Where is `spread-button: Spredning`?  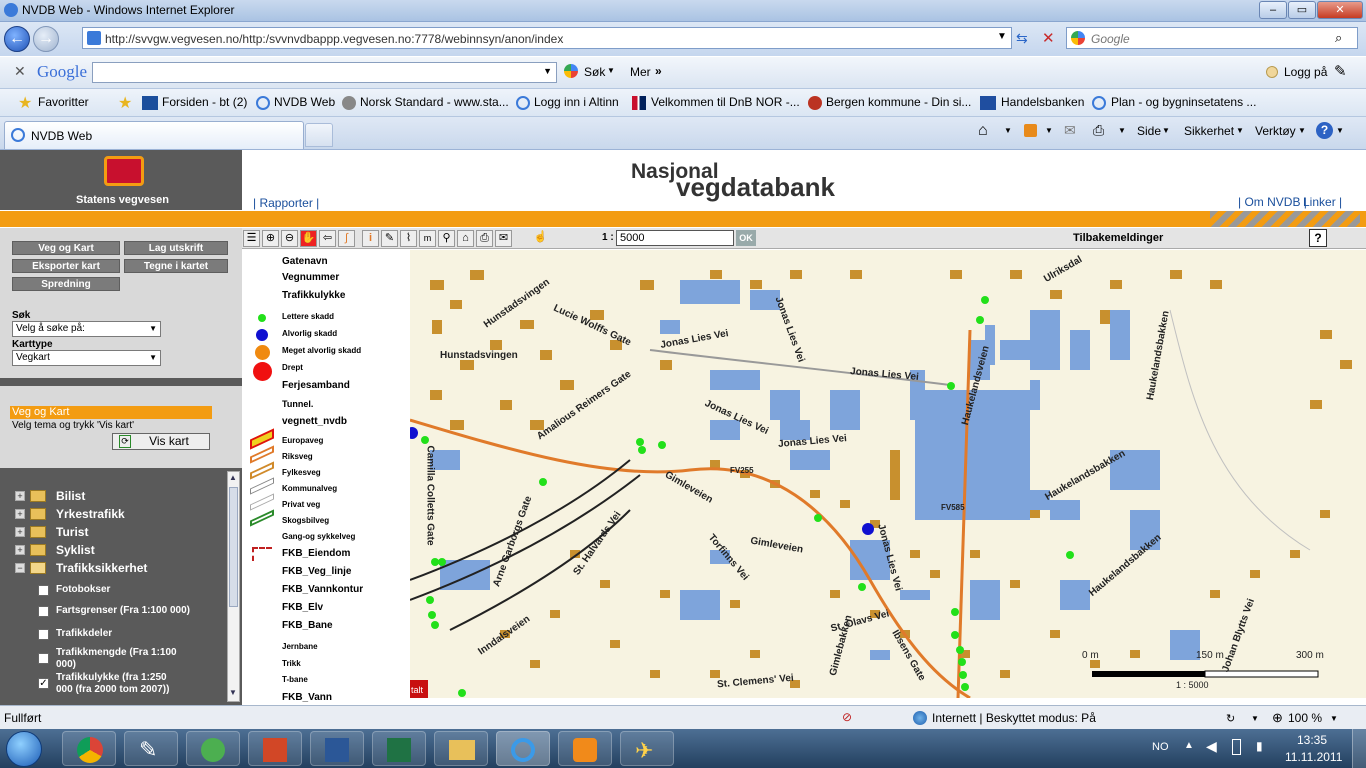
spread-button: Spredning is located at coordinates (66, 284).